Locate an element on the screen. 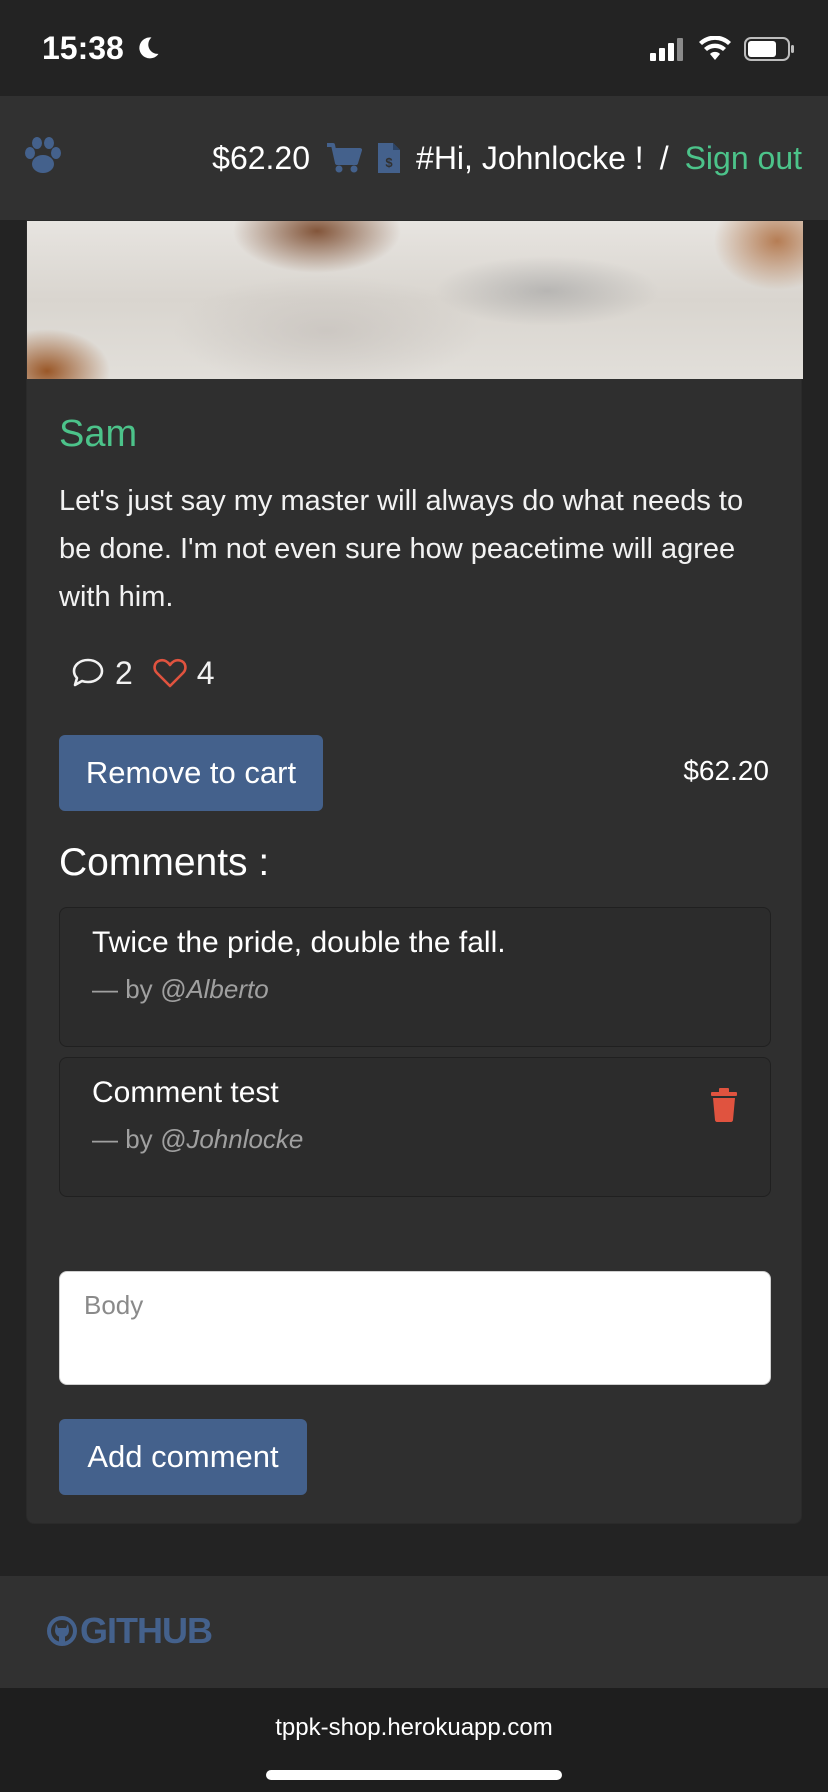 This screenshot has height=1792, width=828. comment-author: @Johnlocke is located at coordinates (231, 1139).